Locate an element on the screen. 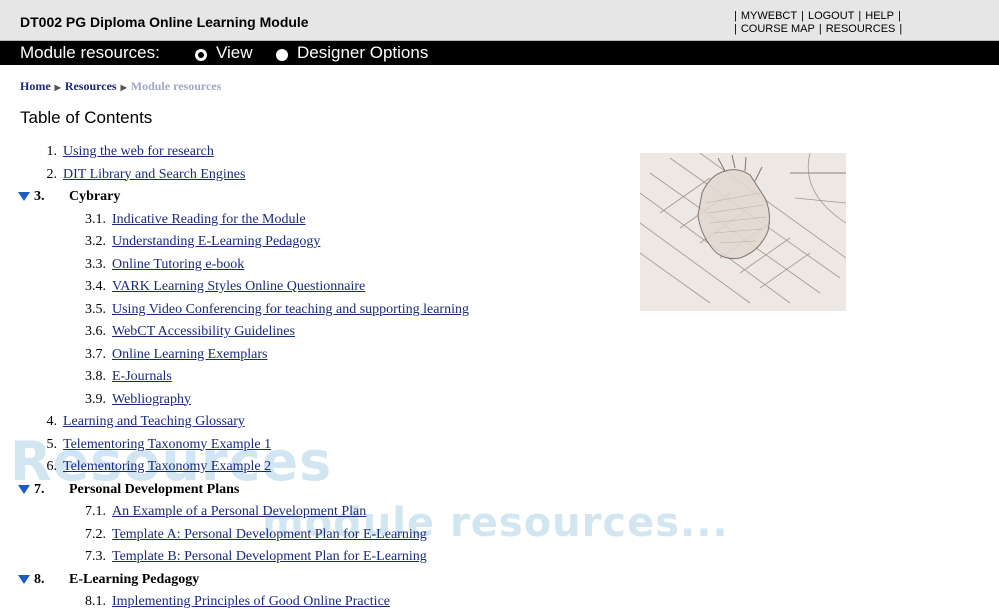 The image size is (999, 616). toc-link: Online Learning Exemplars is located at coordinates (190, 355).